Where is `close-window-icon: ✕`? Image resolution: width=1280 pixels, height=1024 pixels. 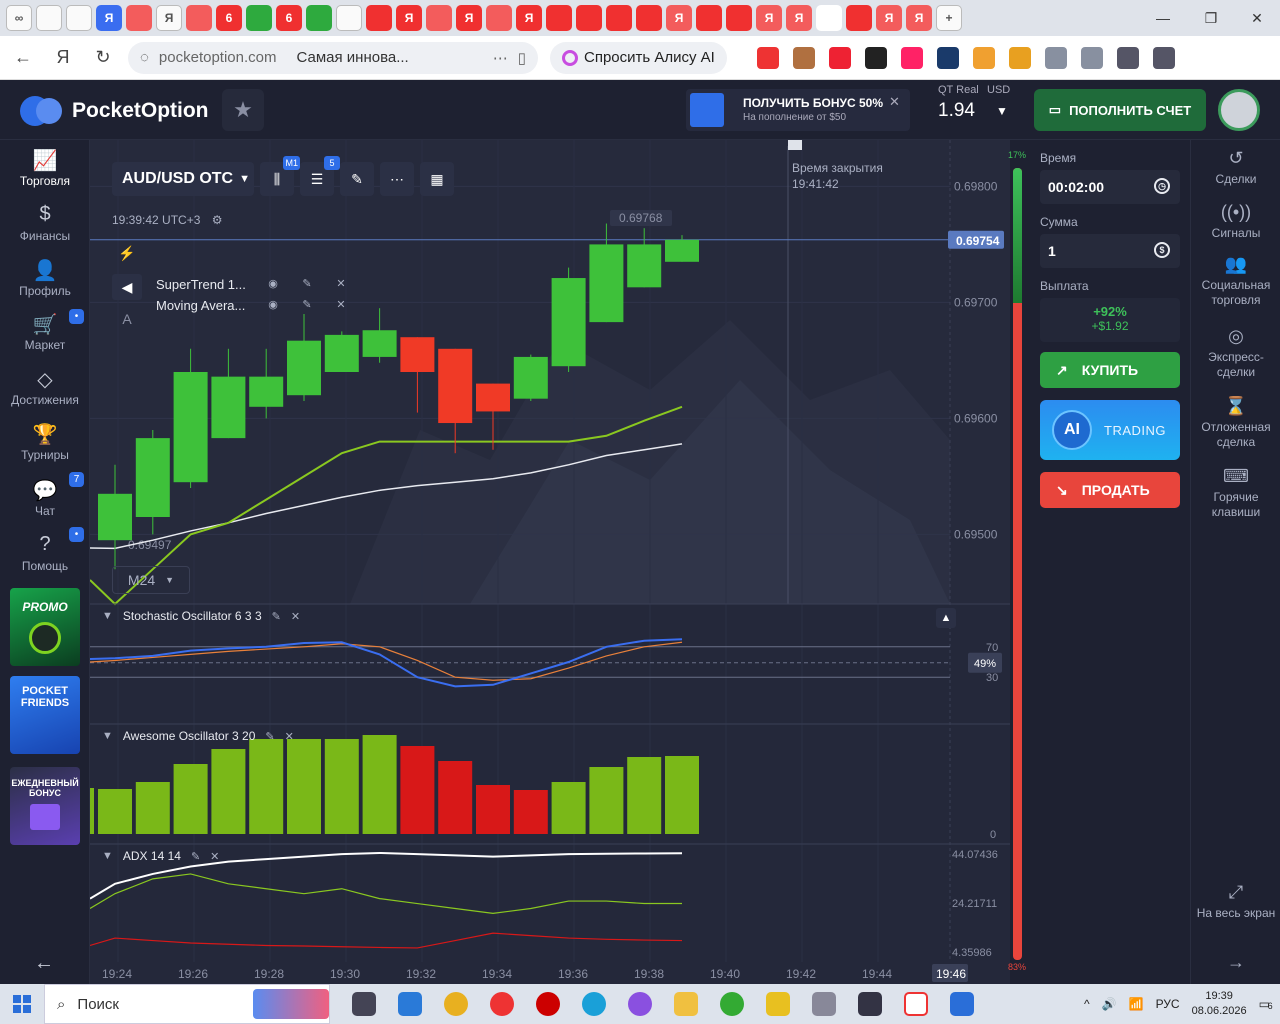 close-window-icon: ✕ is located at coordinates (1257, 18).